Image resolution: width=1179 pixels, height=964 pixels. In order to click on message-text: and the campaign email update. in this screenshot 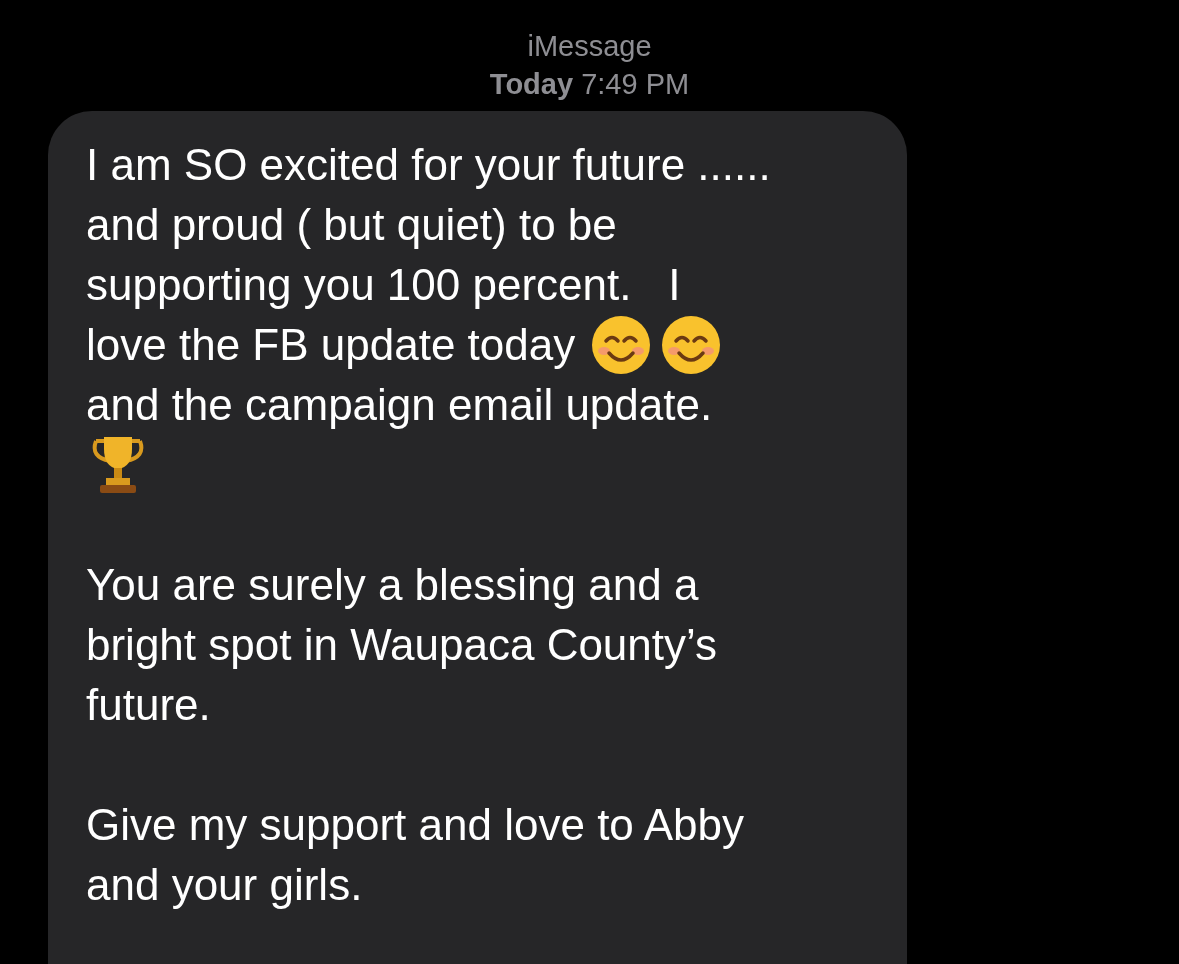, I will do `click(399, 405)`.